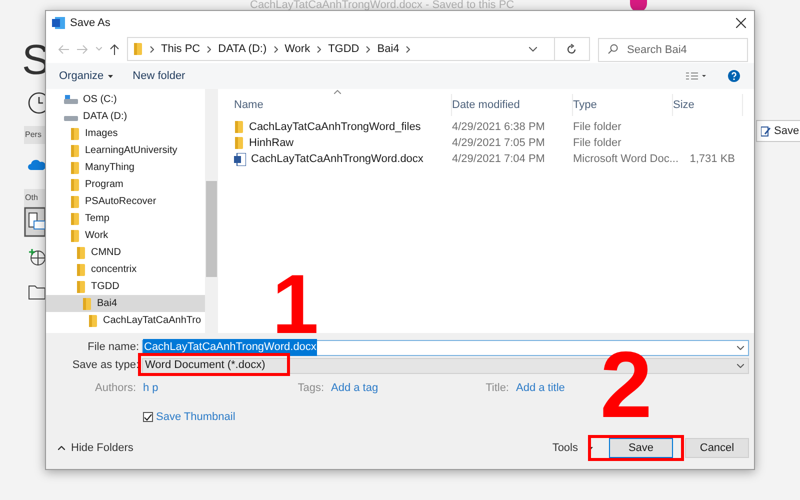 Image resolution: width=800 pixels, height=500 pixels. I want to click on tree-item: Temp, so click(125, 218).